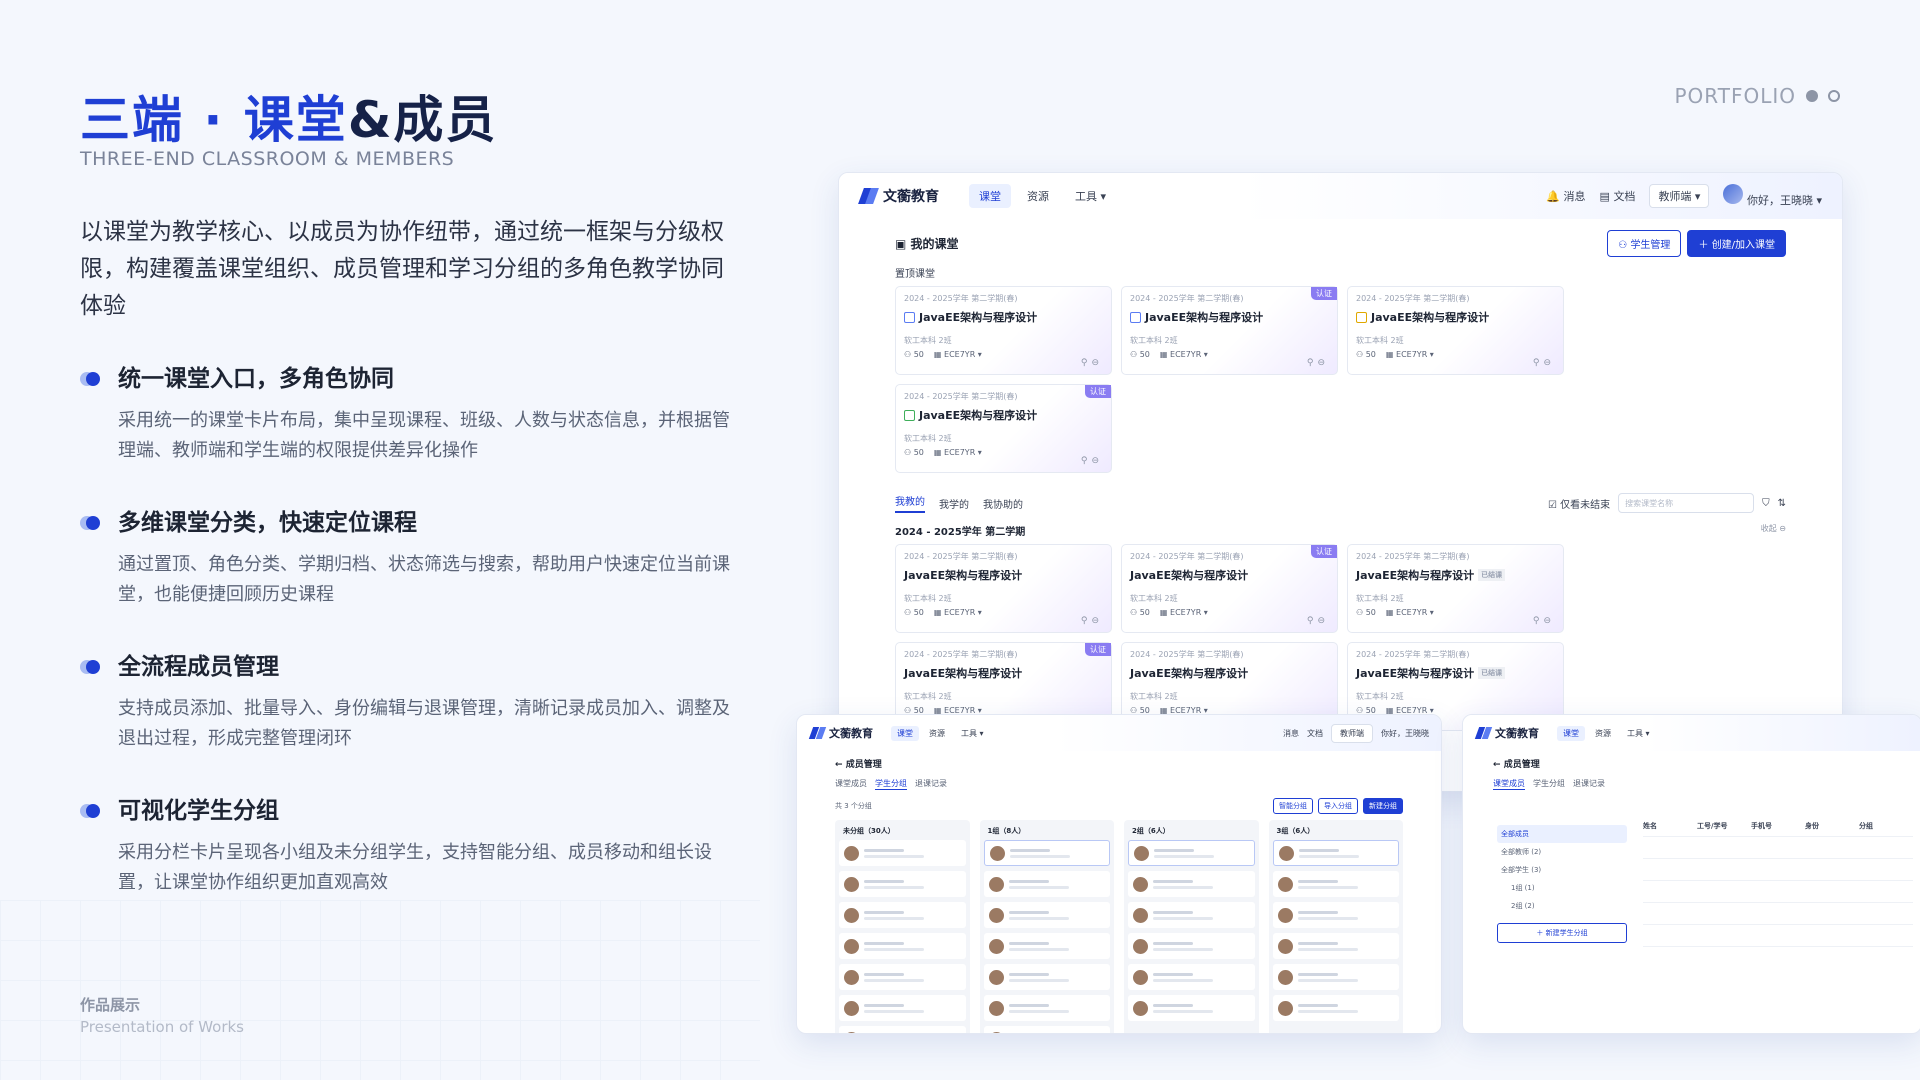 The height and width of the screenshot is (1080, 1920). Describe the element at coordinates (1405, 733) in the screenshot. I see `user-menu: 你好，王晓晓` at that location.